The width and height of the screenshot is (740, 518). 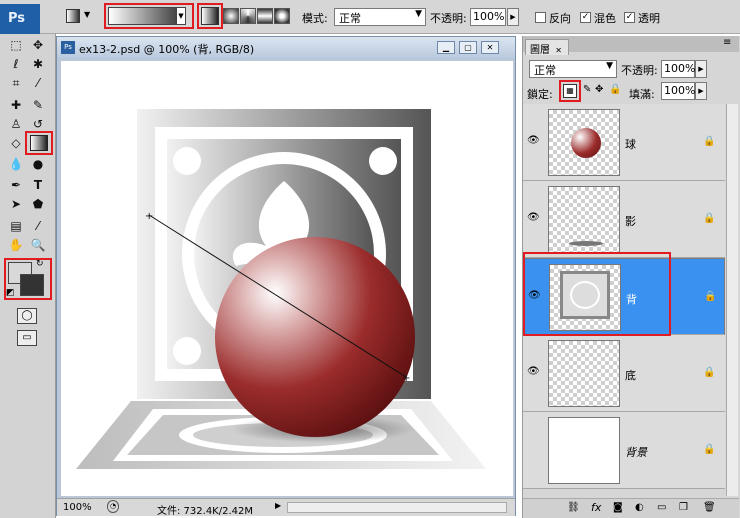 I want to click on options-bar: Ps ▼ ▼ 模式: 正常 ▼ 不透明: 100% ▶ 反向 ✓ 混色 ✓ 透明, so click(x=370, y=17).